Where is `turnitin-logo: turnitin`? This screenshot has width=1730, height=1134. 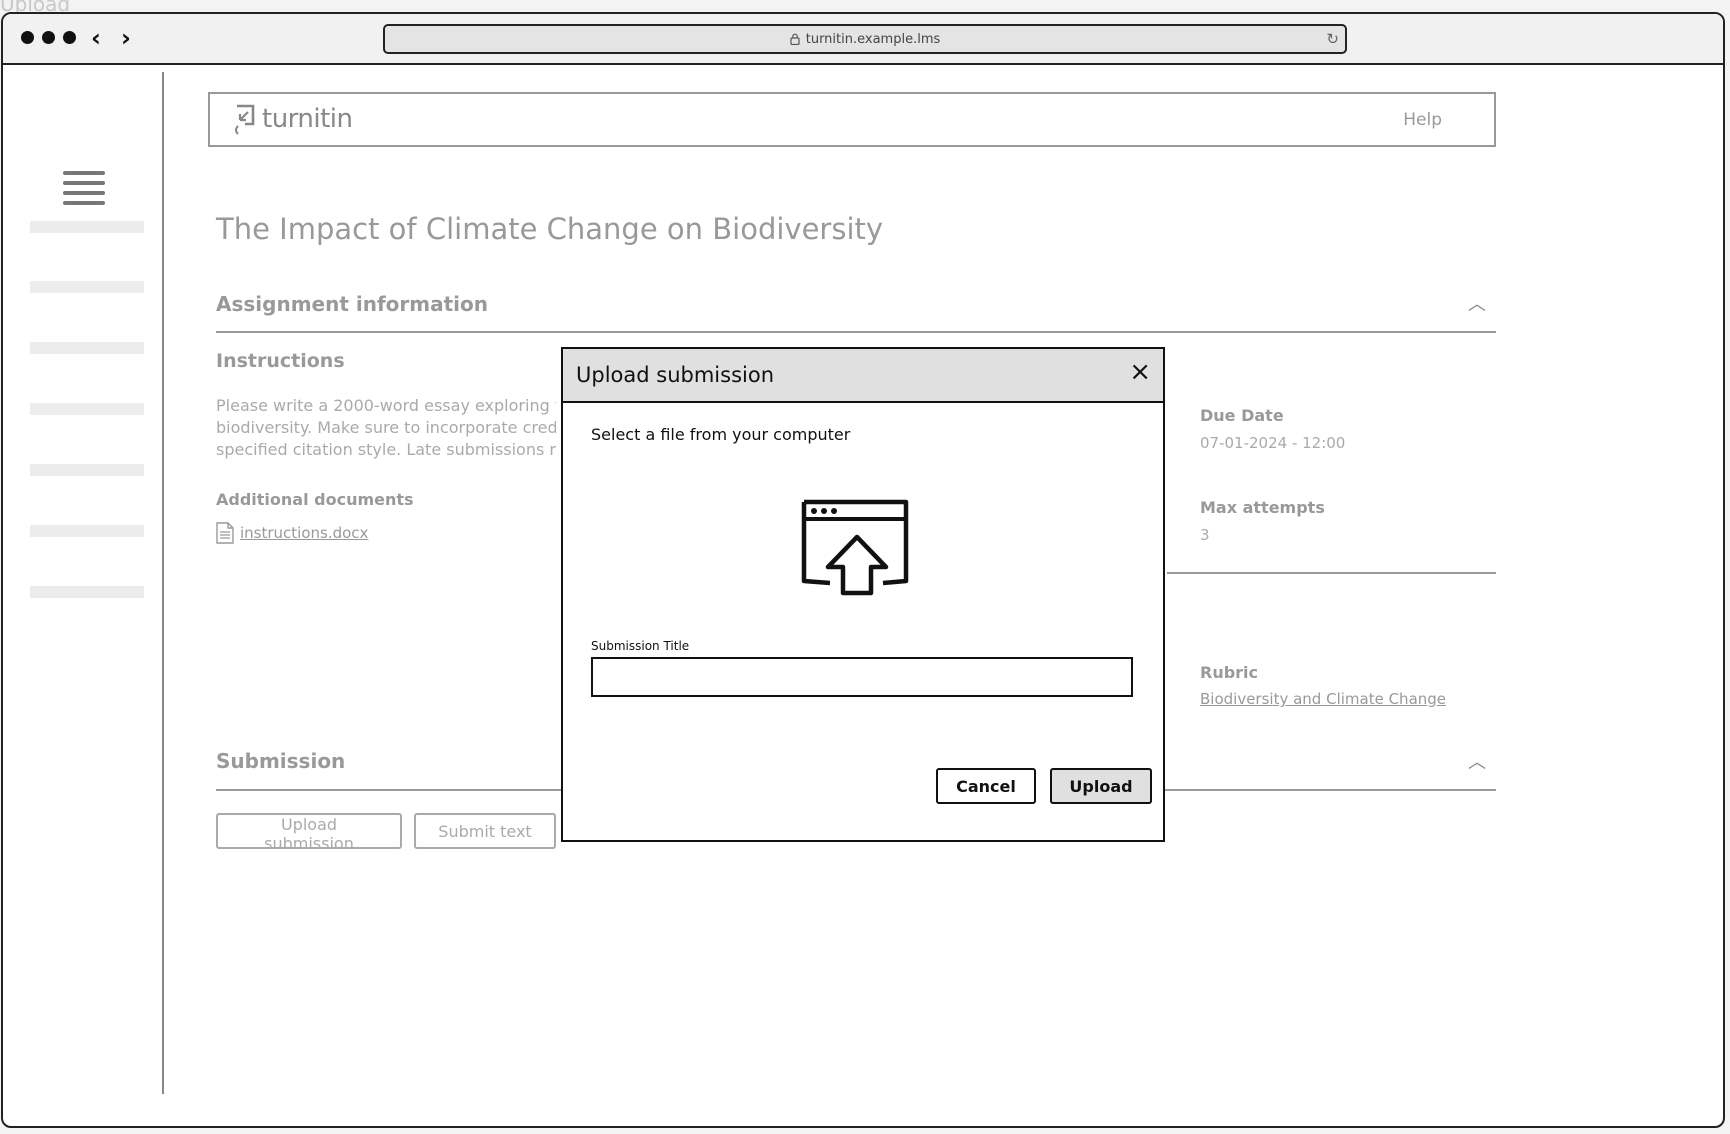 turnitin-logo: turnitin is located at coordinates (292, 119).